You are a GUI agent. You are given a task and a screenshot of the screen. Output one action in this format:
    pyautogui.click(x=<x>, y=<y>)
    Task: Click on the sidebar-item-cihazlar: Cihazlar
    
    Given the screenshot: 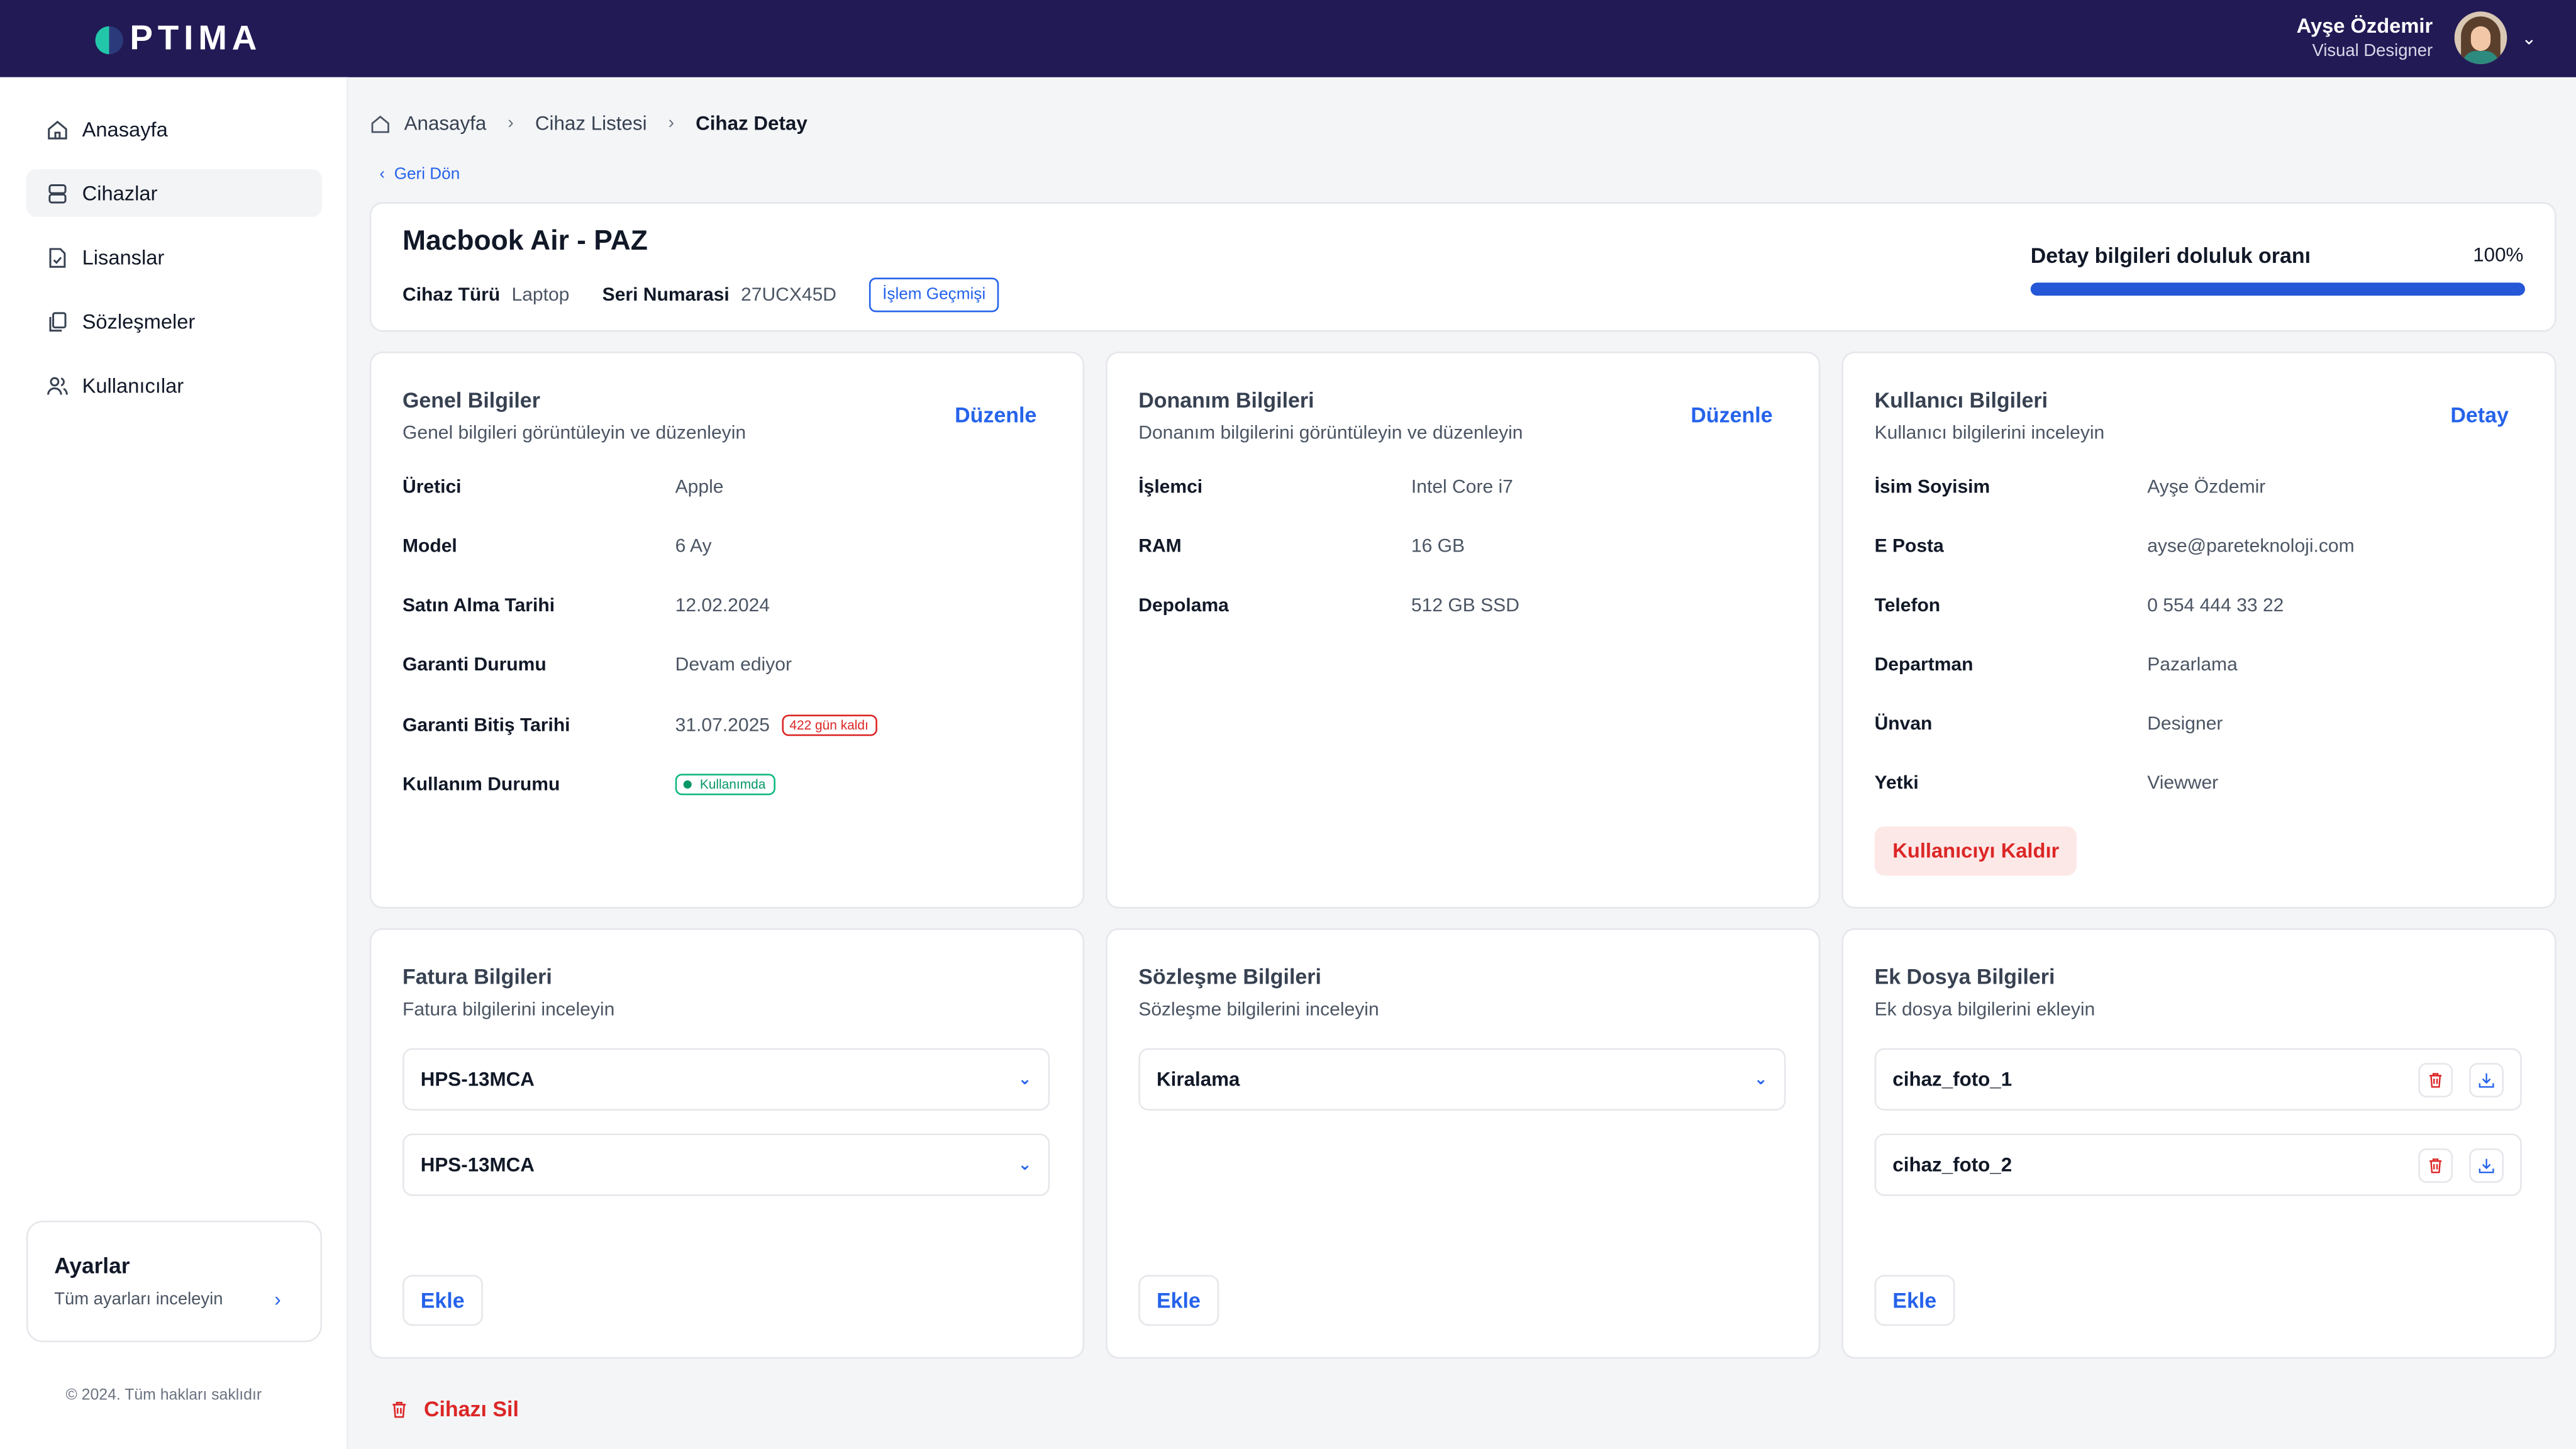 What is the action you would take?
    pyautogui.click(x=174, y=193)
    